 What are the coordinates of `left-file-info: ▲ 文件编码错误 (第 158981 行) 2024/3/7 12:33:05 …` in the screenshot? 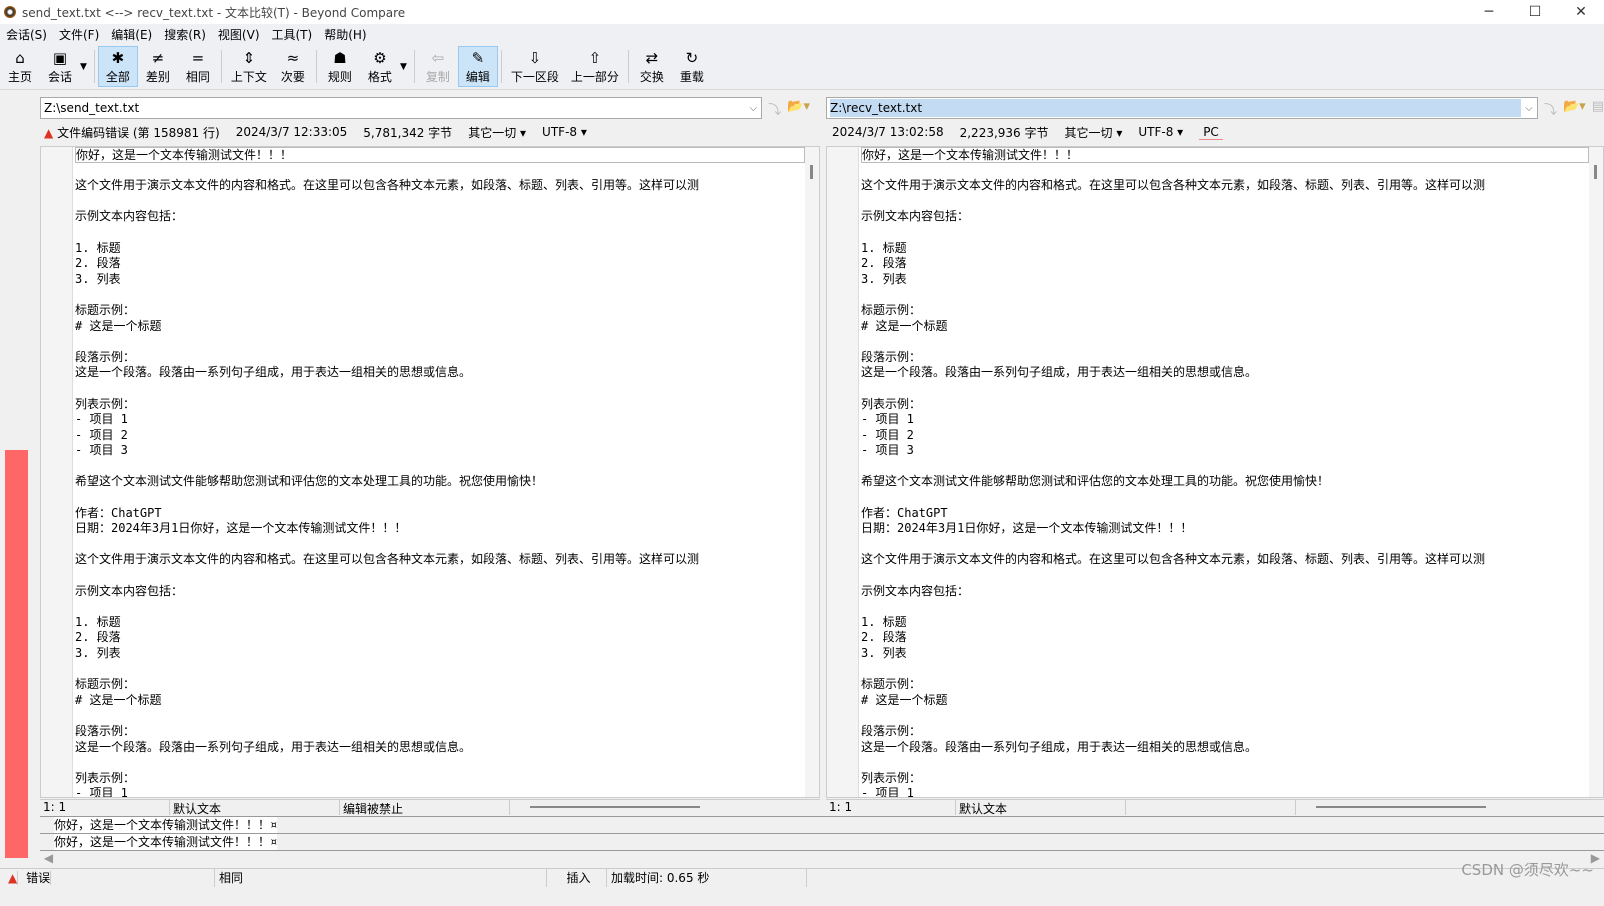 It's located at (315, 132).